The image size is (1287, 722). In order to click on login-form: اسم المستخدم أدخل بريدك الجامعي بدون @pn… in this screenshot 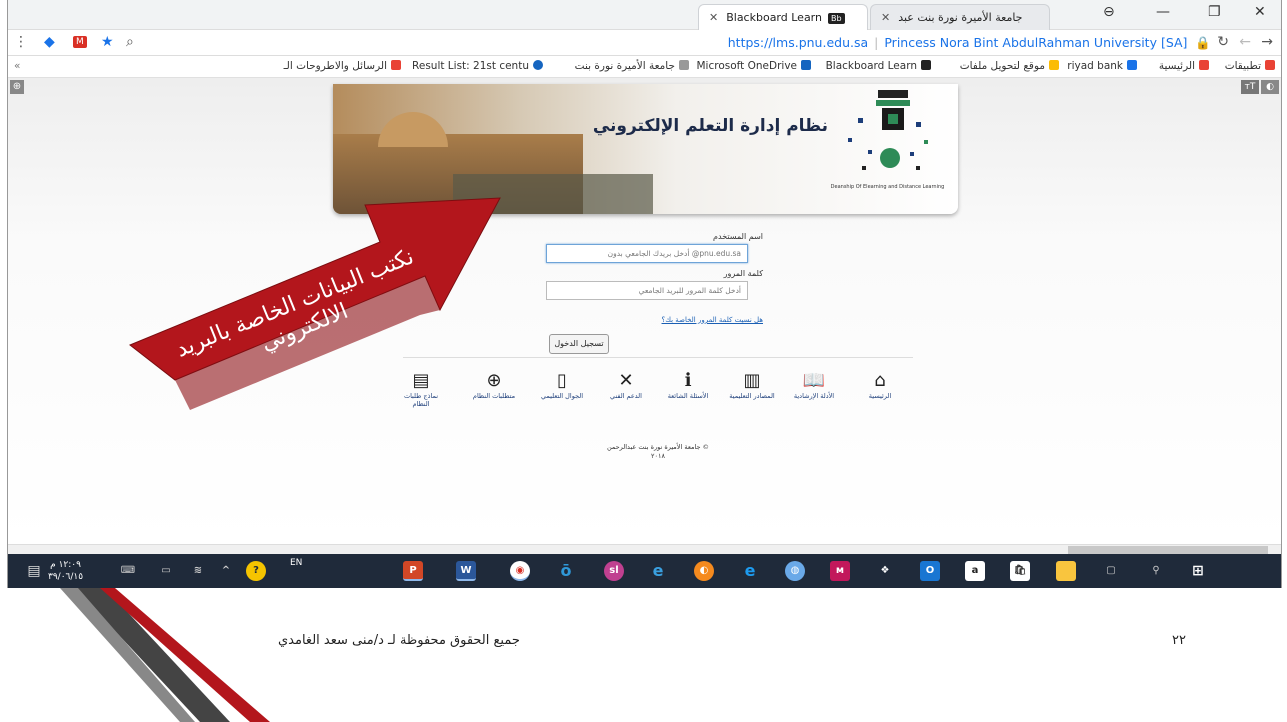, I will do `click(653, 290)`.